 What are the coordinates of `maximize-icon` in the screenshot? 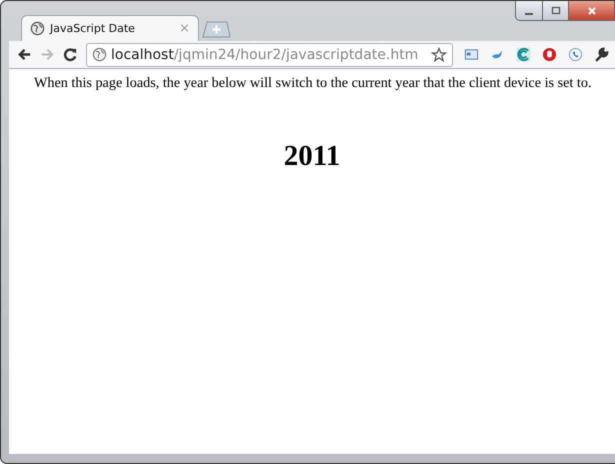 It's located at (555, 11).